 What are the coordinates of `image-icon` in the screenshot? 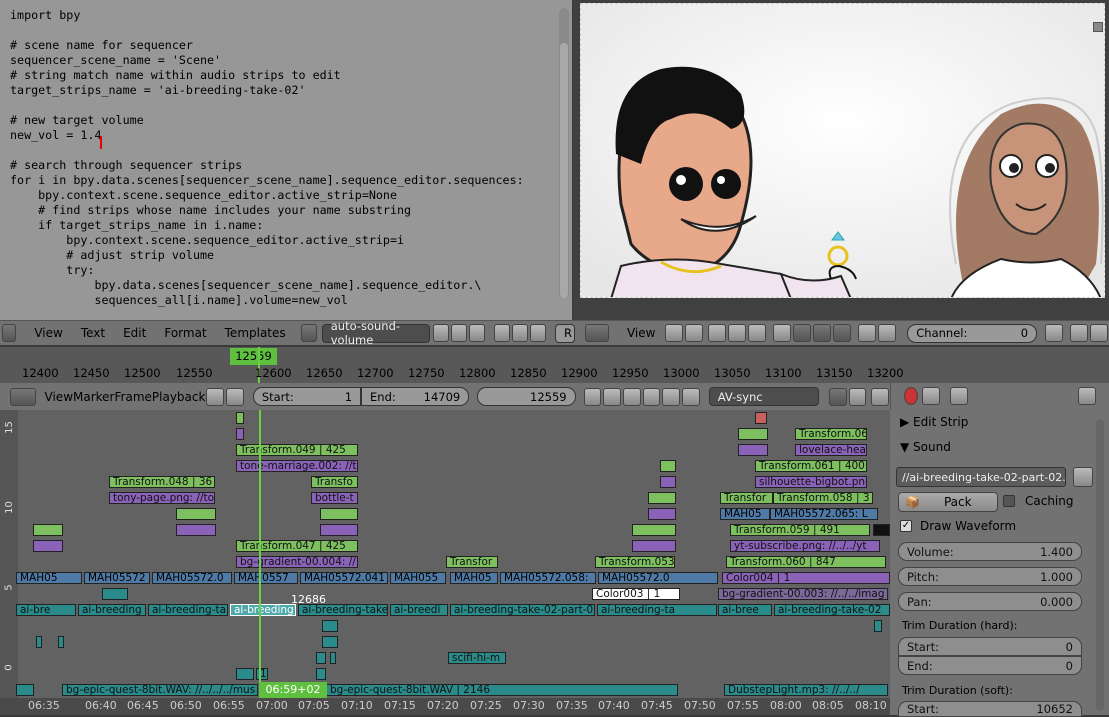 It's located at (842, 333).